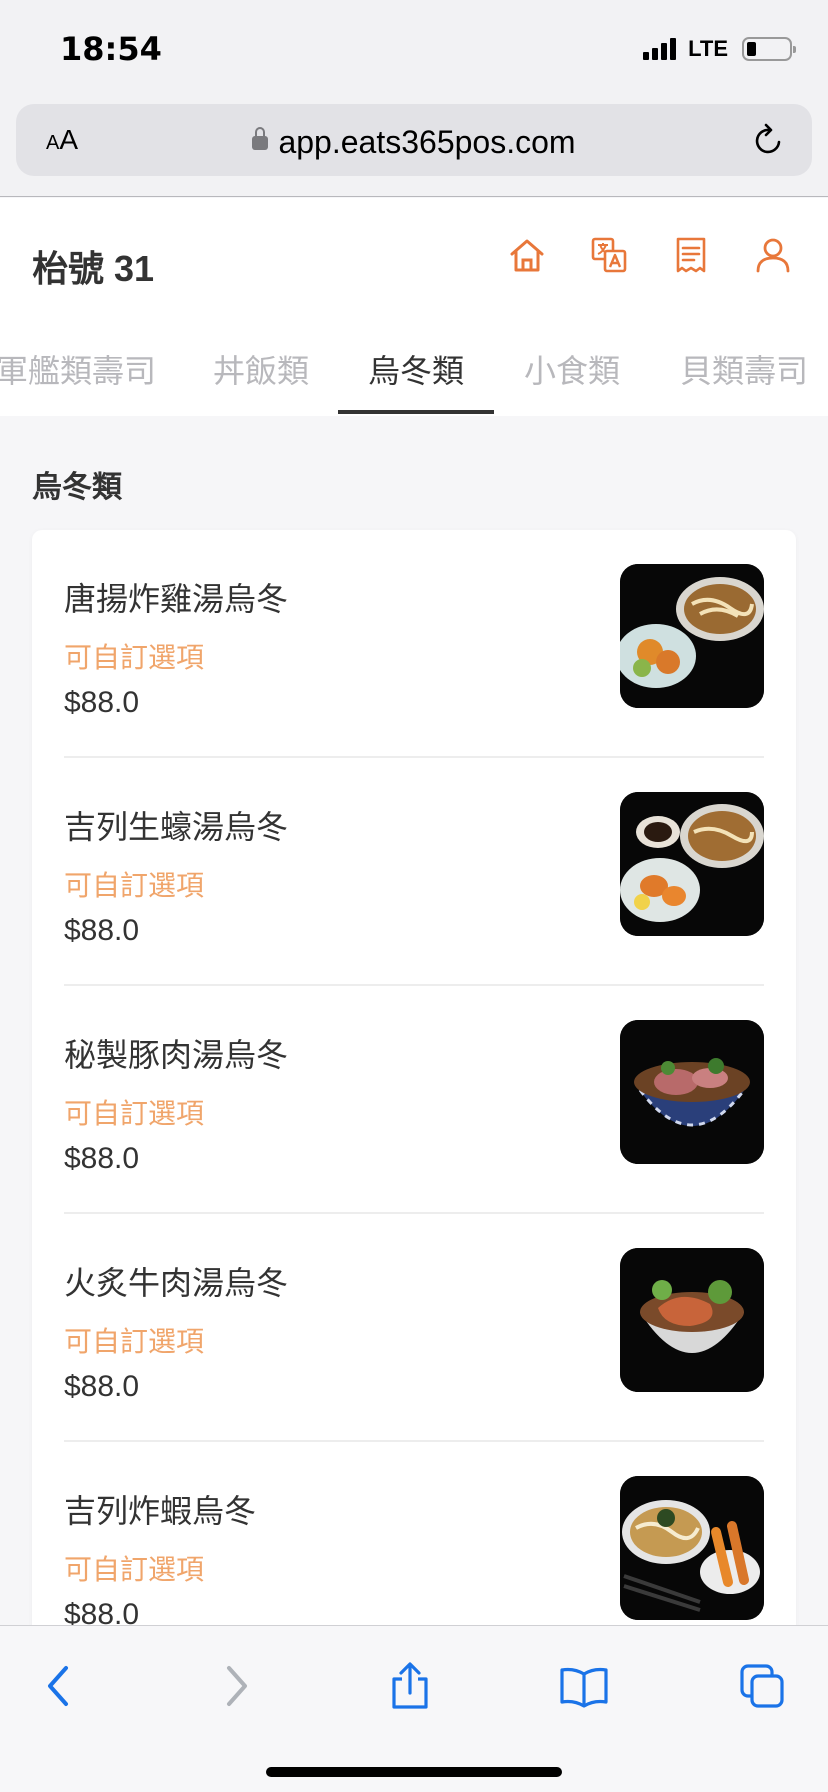 Image resolution: width=828 pixels, height=1792 pixels. Describe the element at coordinates (176, 599) in the screenshot. I see `item-name: 唐揚炸雞湯烏冬` at that location.